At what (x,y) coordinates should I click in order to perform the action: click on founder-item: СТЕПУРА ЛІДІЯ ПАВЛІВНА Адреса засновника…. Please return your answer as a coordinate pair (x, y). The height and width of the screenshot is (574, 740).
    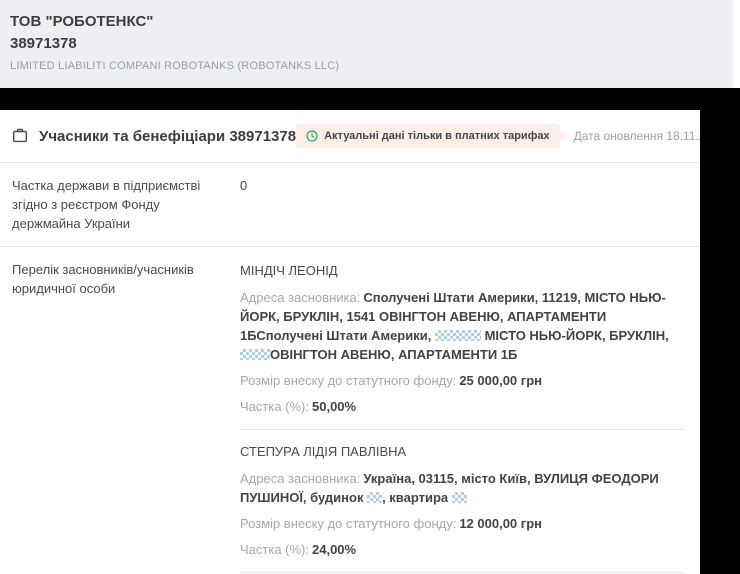
    Looking at the image, I should click on (462, 500).